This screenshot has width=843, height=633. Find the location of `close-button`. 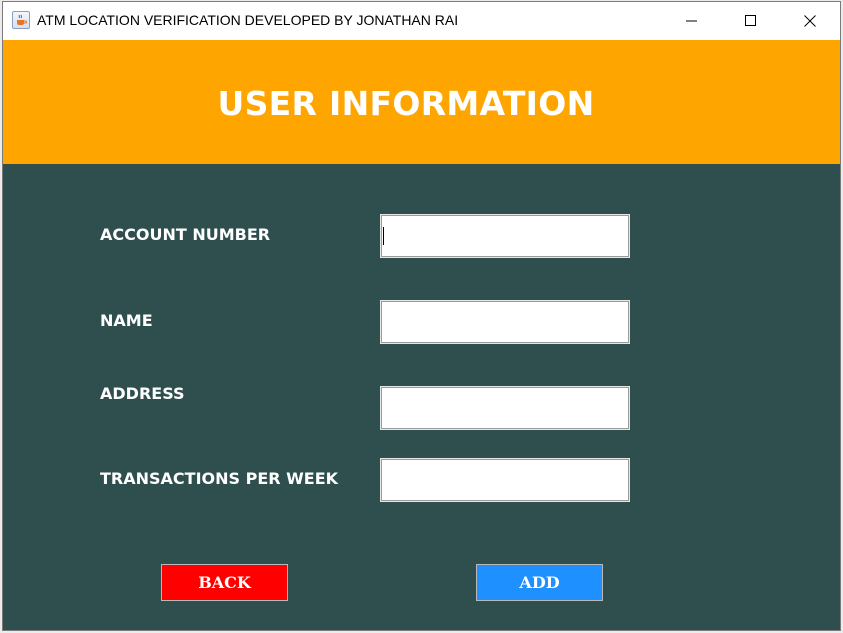

close-button is located at coordinates (810, 21).